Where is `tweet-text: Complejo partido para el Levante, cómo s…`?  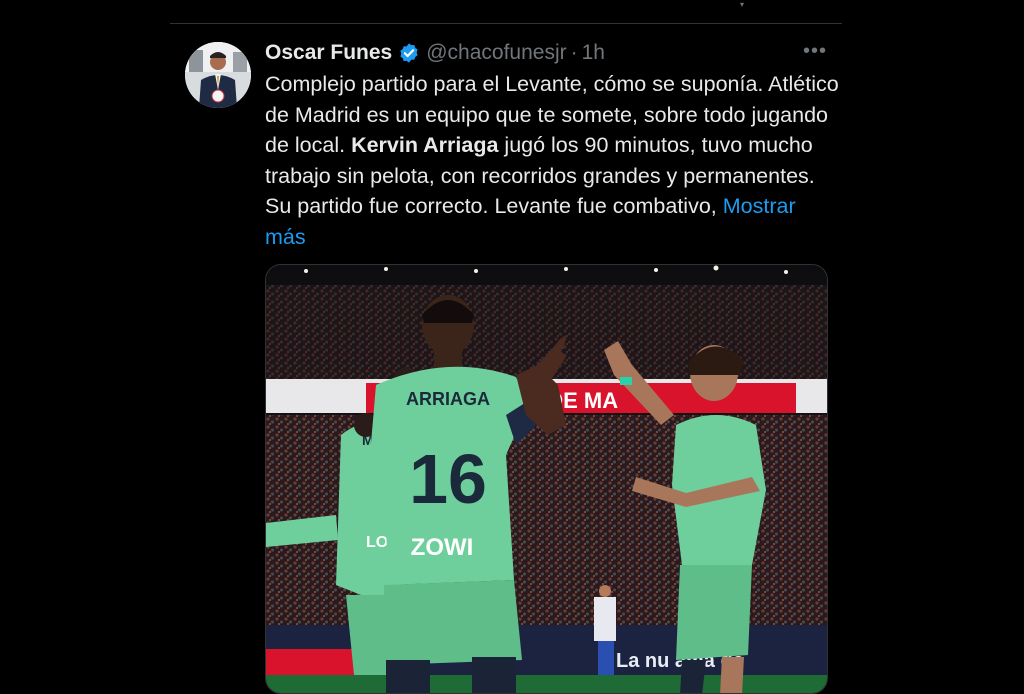
tweet-text: Complejo partido para el Levante, cómo s… is located at coordinates (552, 160).